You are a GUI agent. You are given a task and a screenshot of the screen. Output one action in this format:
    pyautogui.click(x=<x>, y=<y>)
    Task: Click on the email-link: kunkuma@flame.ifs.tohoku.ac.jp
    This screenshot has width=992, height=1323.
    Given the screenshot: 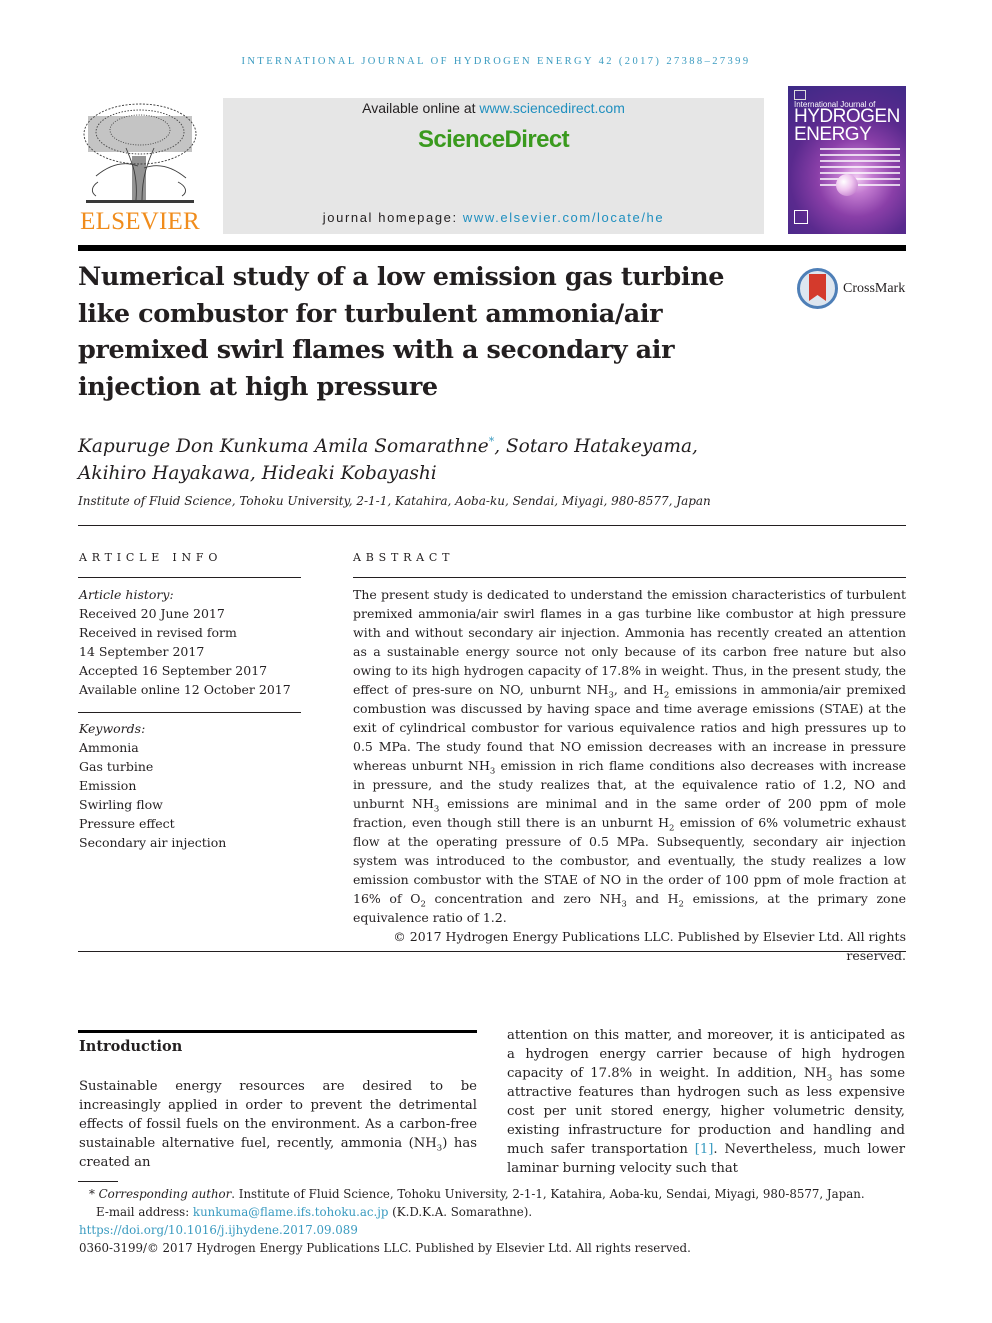 What is the action you would take?
    pyautogui.click(x=291, y=1212)
    